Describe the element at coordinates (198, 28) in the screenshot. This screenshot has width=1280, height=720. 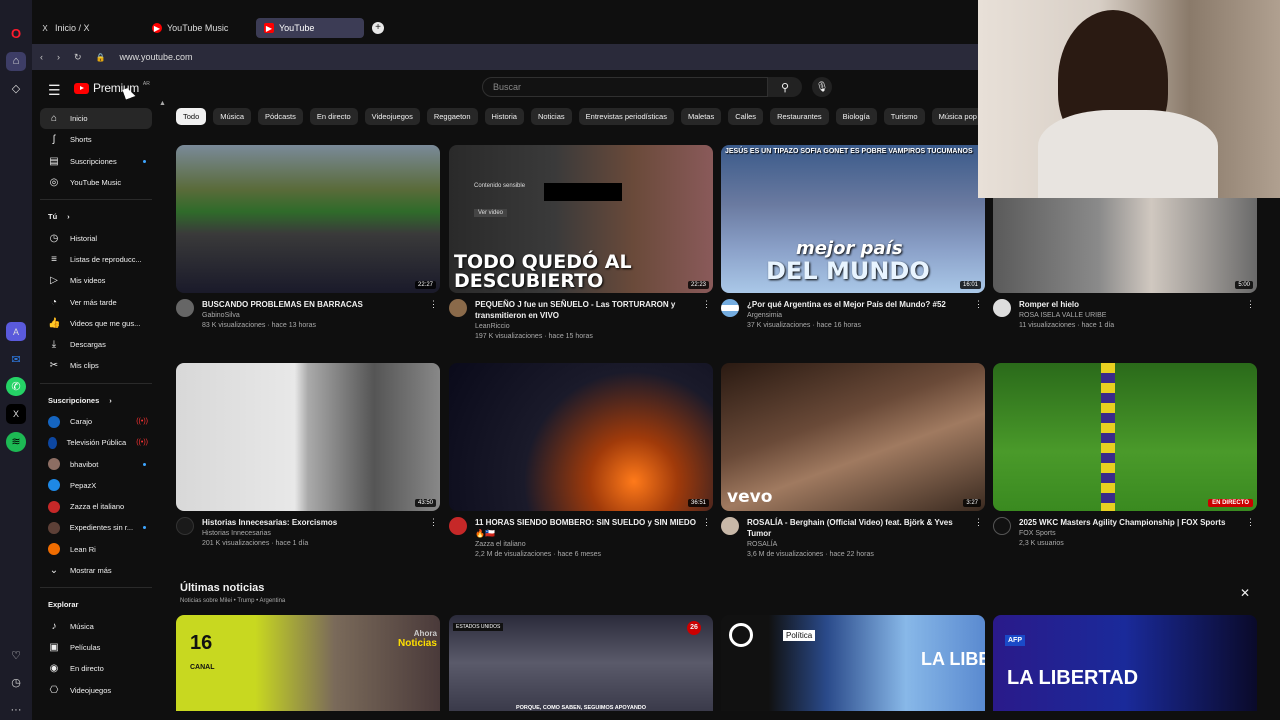
I see `tab-youtube-music: ▶ YouTube Music` at that location.